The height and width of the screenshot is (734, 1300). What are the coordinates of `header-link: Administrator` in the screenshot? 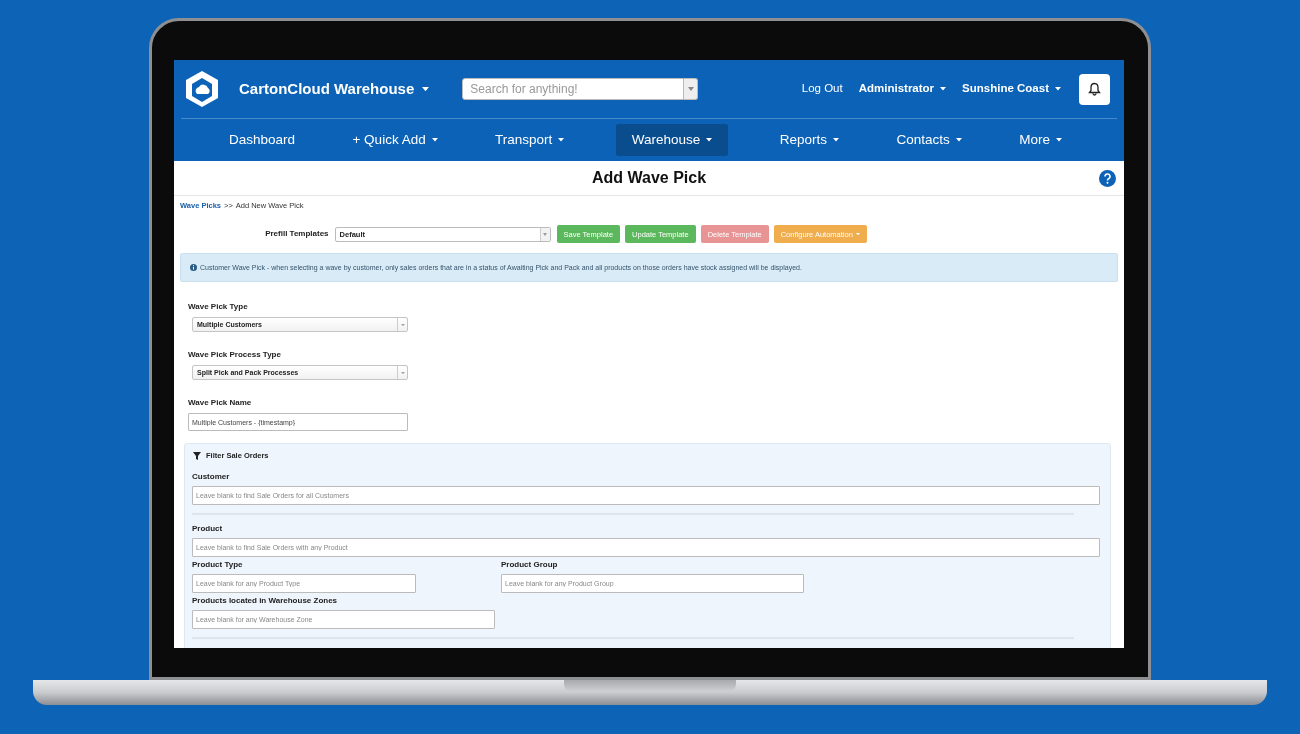 It's located at (902, 89).